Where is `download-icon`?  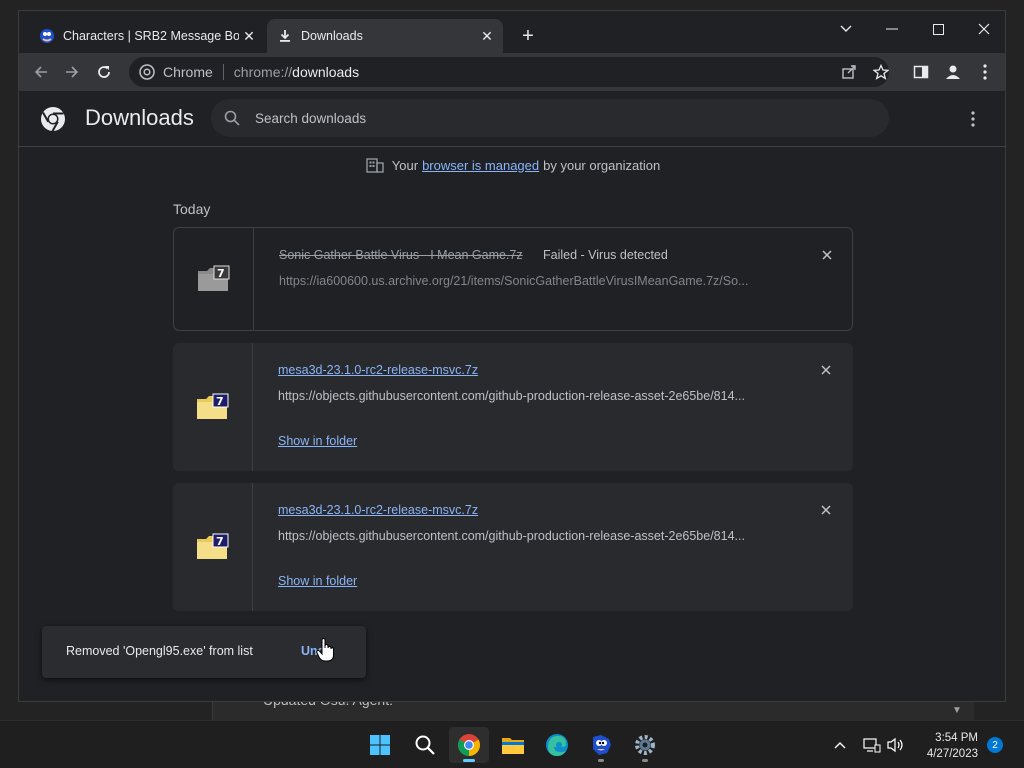
download-icon is located at coordinates (285, 36).